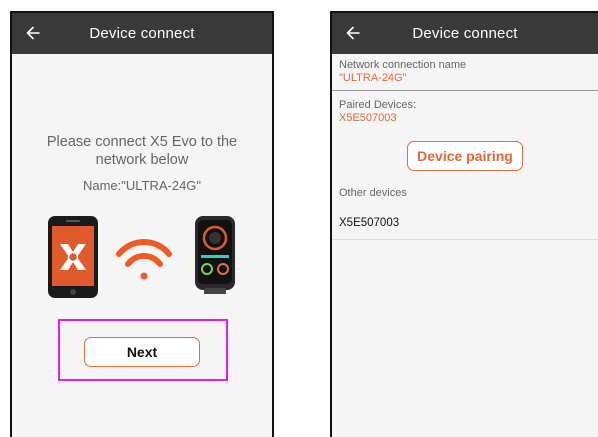 This screenshot has width=598, height=437. What do you see at coordinates (378, 105) in the screenshot?
I see `paired-devices-label: Paired Devices:` at bounding box center [378, 105].